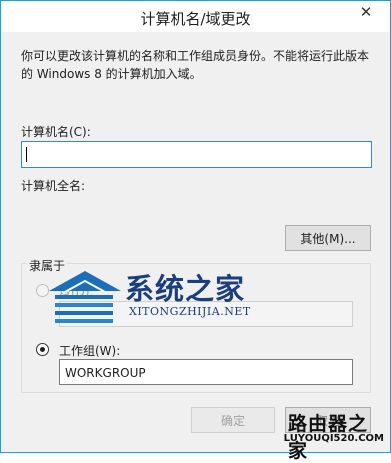 The image size is (391, 463). Describe the element at coordinates (233, 420) in the screenshot. I see `ok-button: 确定` at that location.